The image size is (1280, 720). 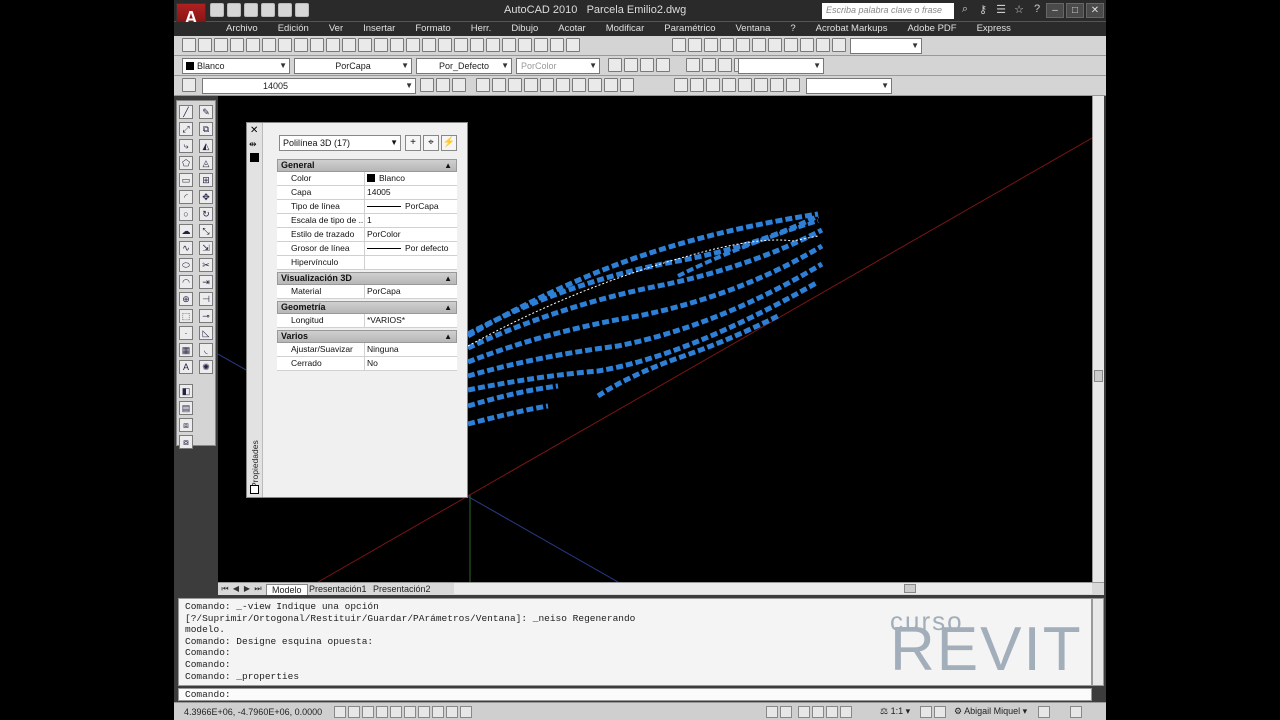 What do you see at coordinates (631, 65) in the screenshot?
I see `dim-style-icon` at bounding box center [631, 65].